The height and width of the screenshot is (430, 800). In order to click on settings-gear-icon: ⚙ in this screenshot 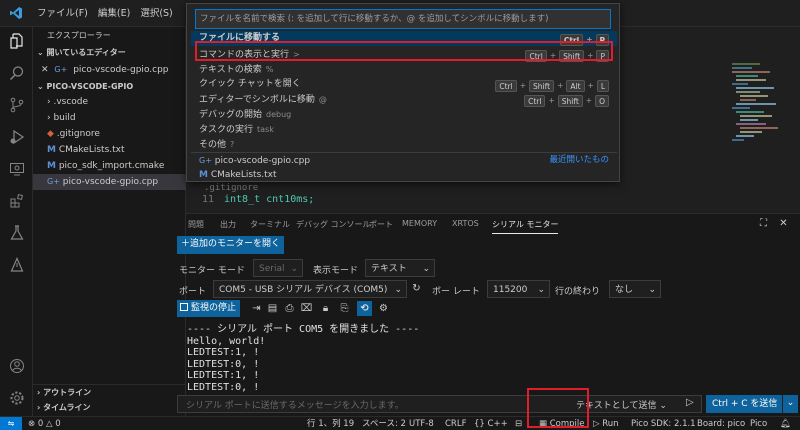, I will do `click(383, 308)`.